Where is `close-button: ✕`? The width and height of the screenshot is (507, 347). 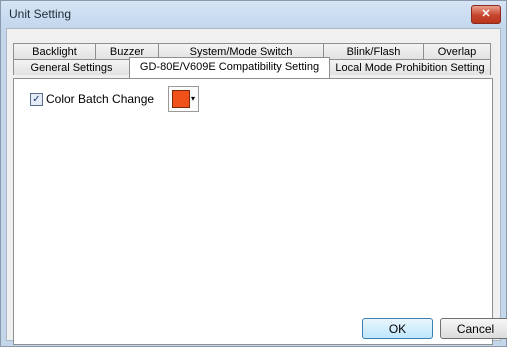
close-button: ✕ is located at coordinates (486, 14).